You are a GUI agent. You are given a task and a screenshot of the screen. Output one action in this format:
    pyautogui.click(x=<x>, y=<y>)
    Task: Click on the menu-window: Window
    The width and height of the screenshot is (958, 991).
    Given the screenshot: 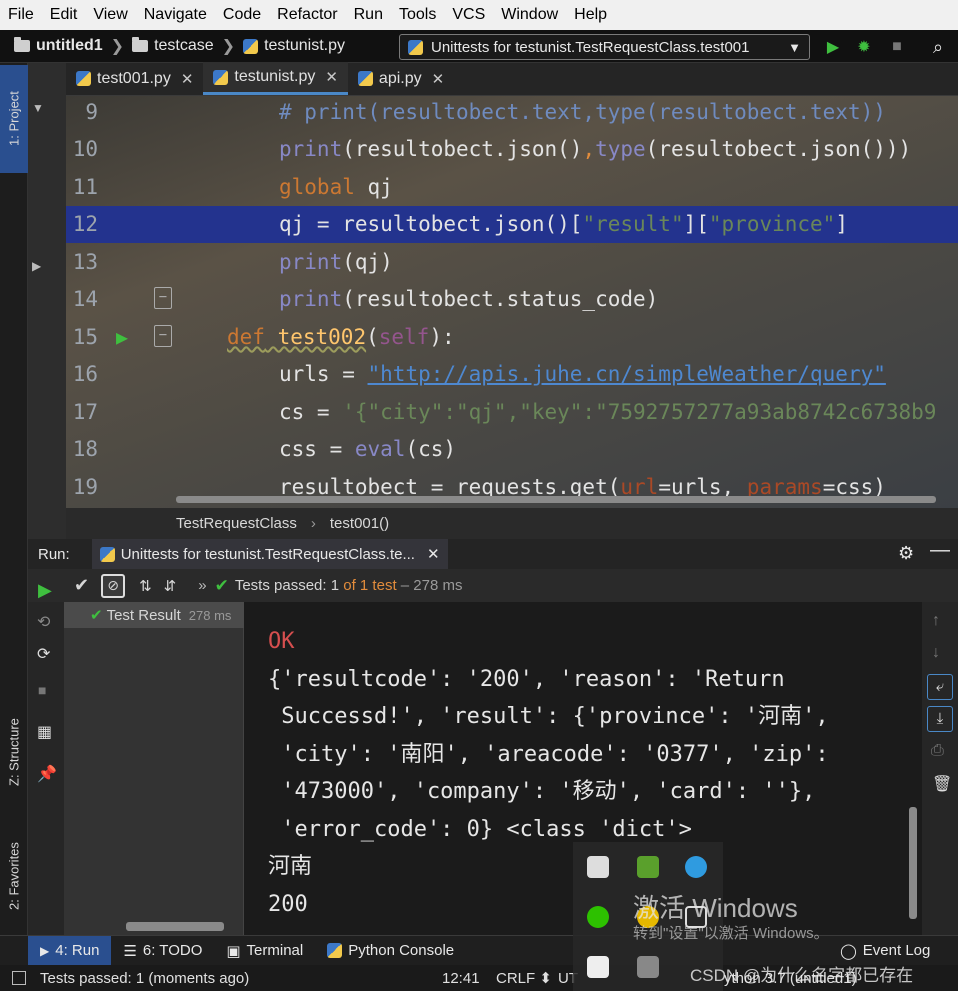 What is the action you would take?
    pyautogui.click(x=529, y=15)
    